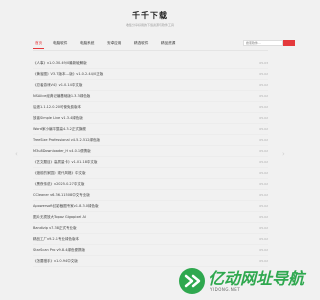 The width and height of the screenshot is (320, 300). What do you see at coordinates (57, 107) in the screenshot?
I see `list-item-title: 后遗1.1.12.0.20可使免费版本` at bounding box center [57, 107].